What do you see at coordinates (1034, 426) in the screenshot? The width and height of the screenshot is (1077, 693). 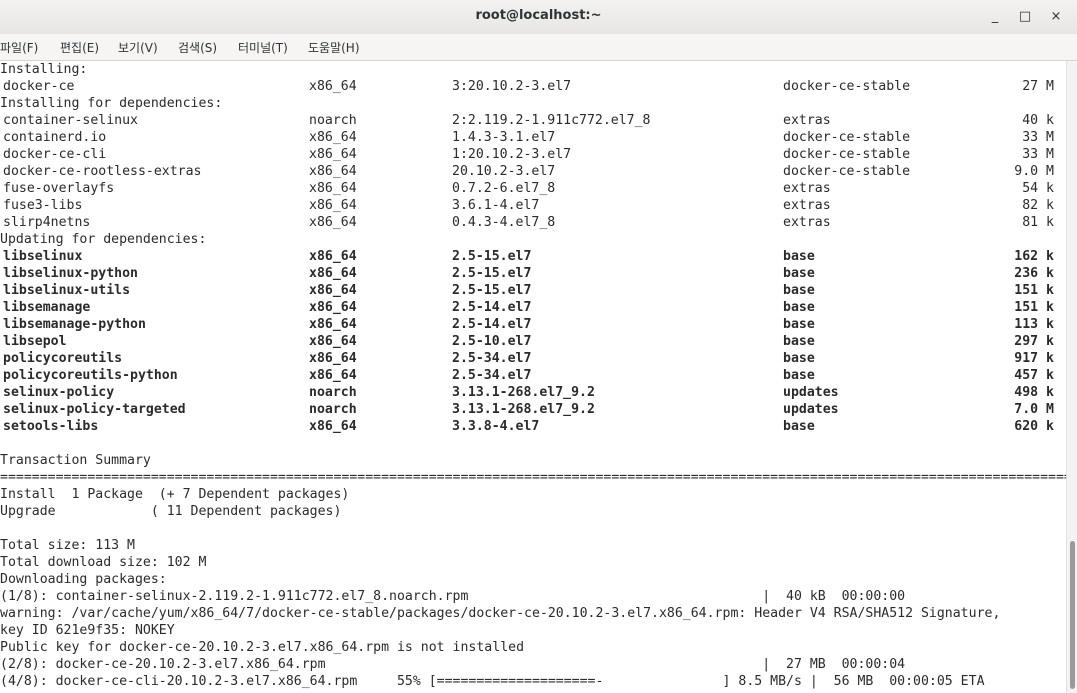 I see `package-size: 620 k` at bounding box center [1034, 426].